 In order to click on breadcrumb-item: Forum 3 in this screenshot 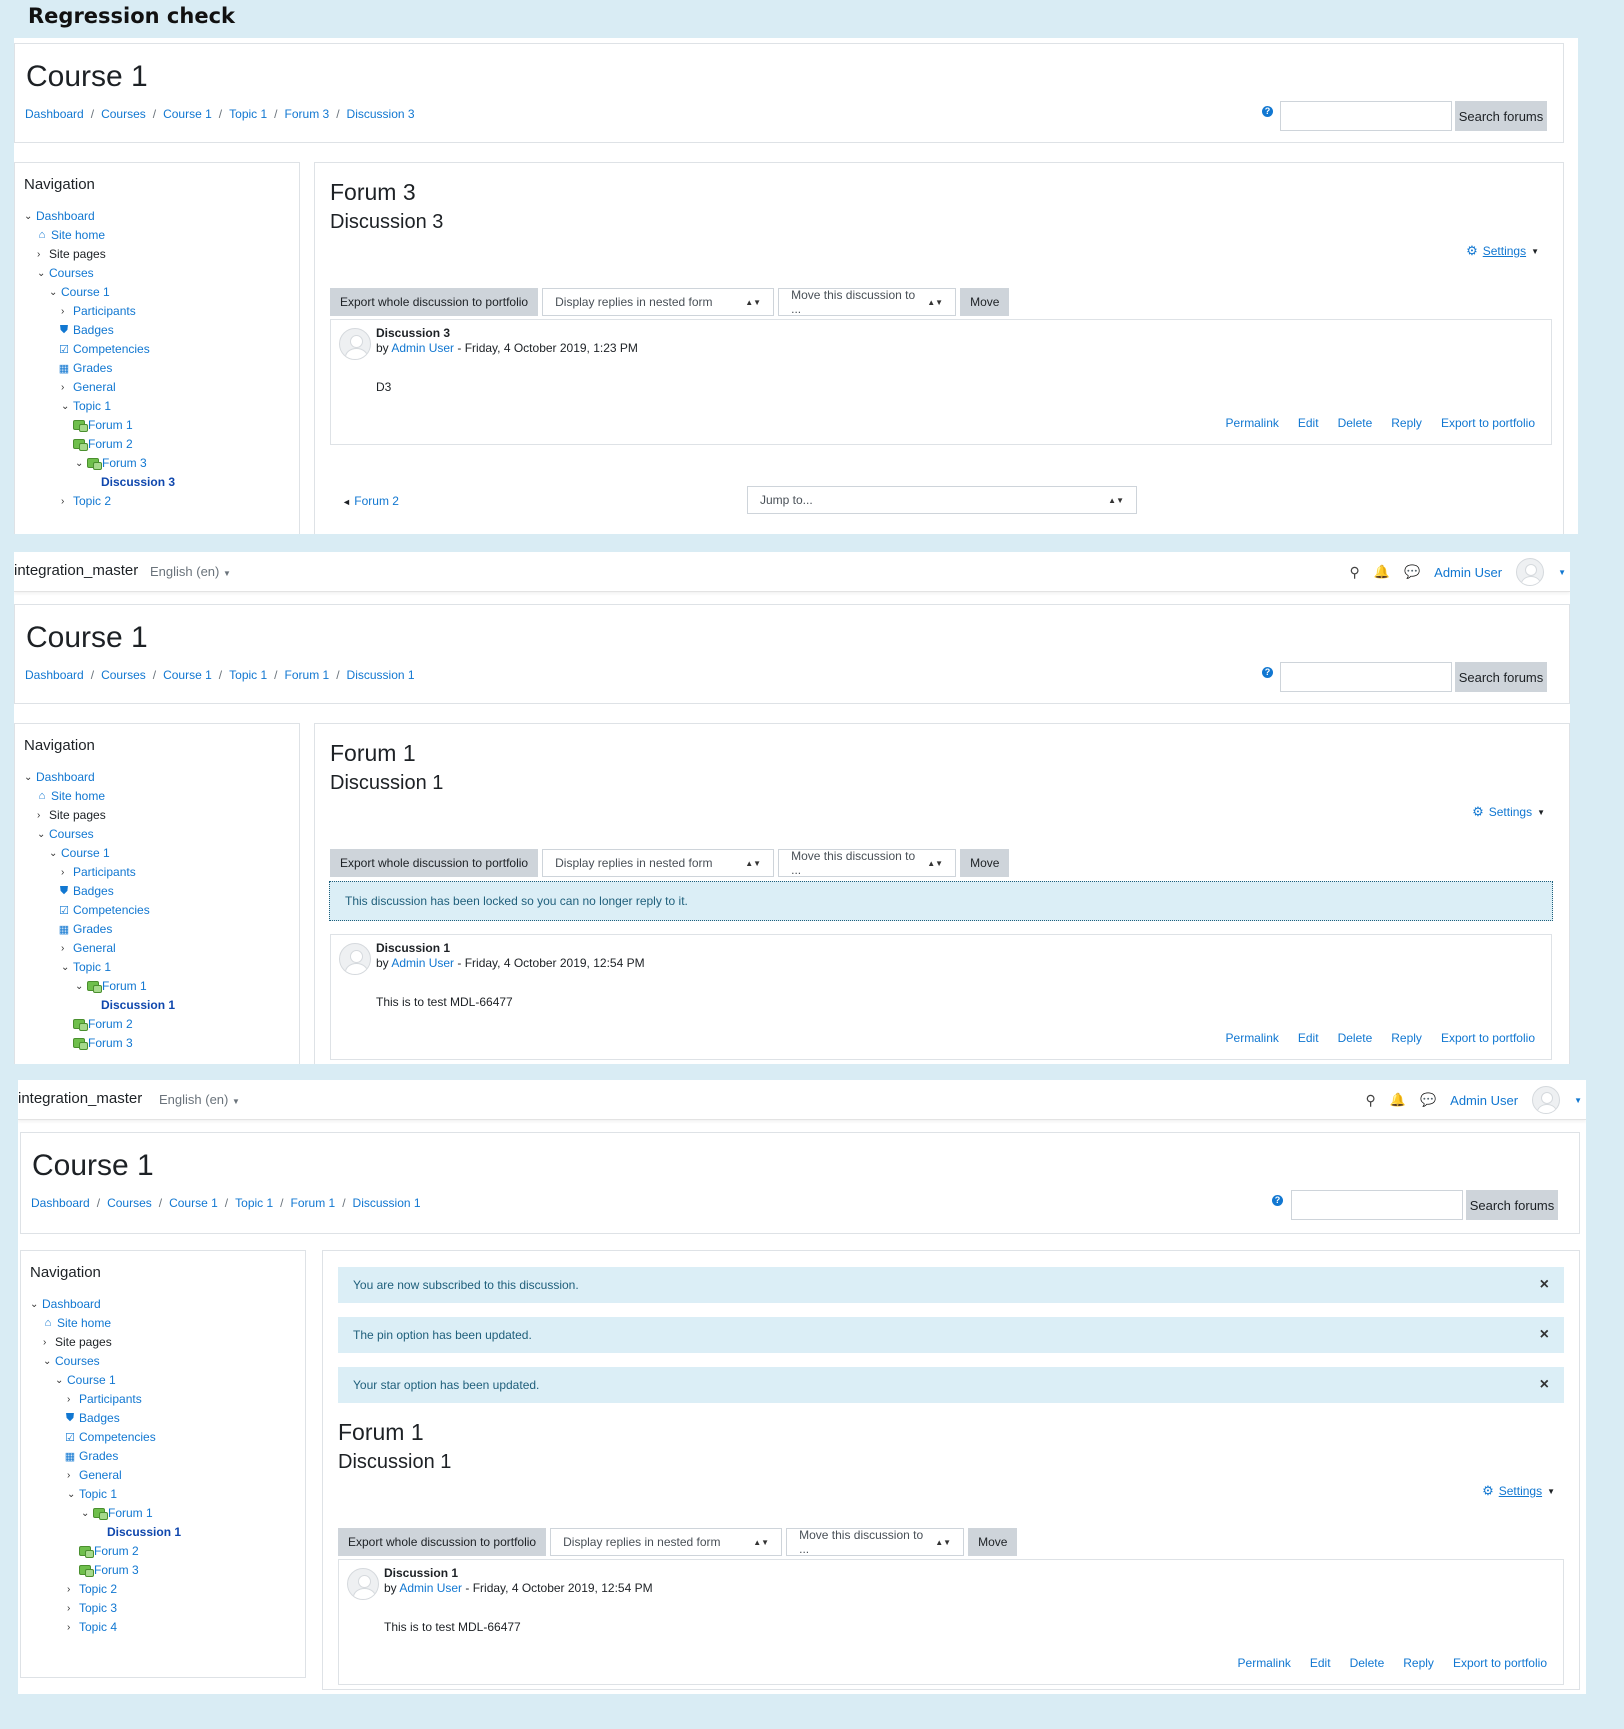, I will do `click(307, 114)`.